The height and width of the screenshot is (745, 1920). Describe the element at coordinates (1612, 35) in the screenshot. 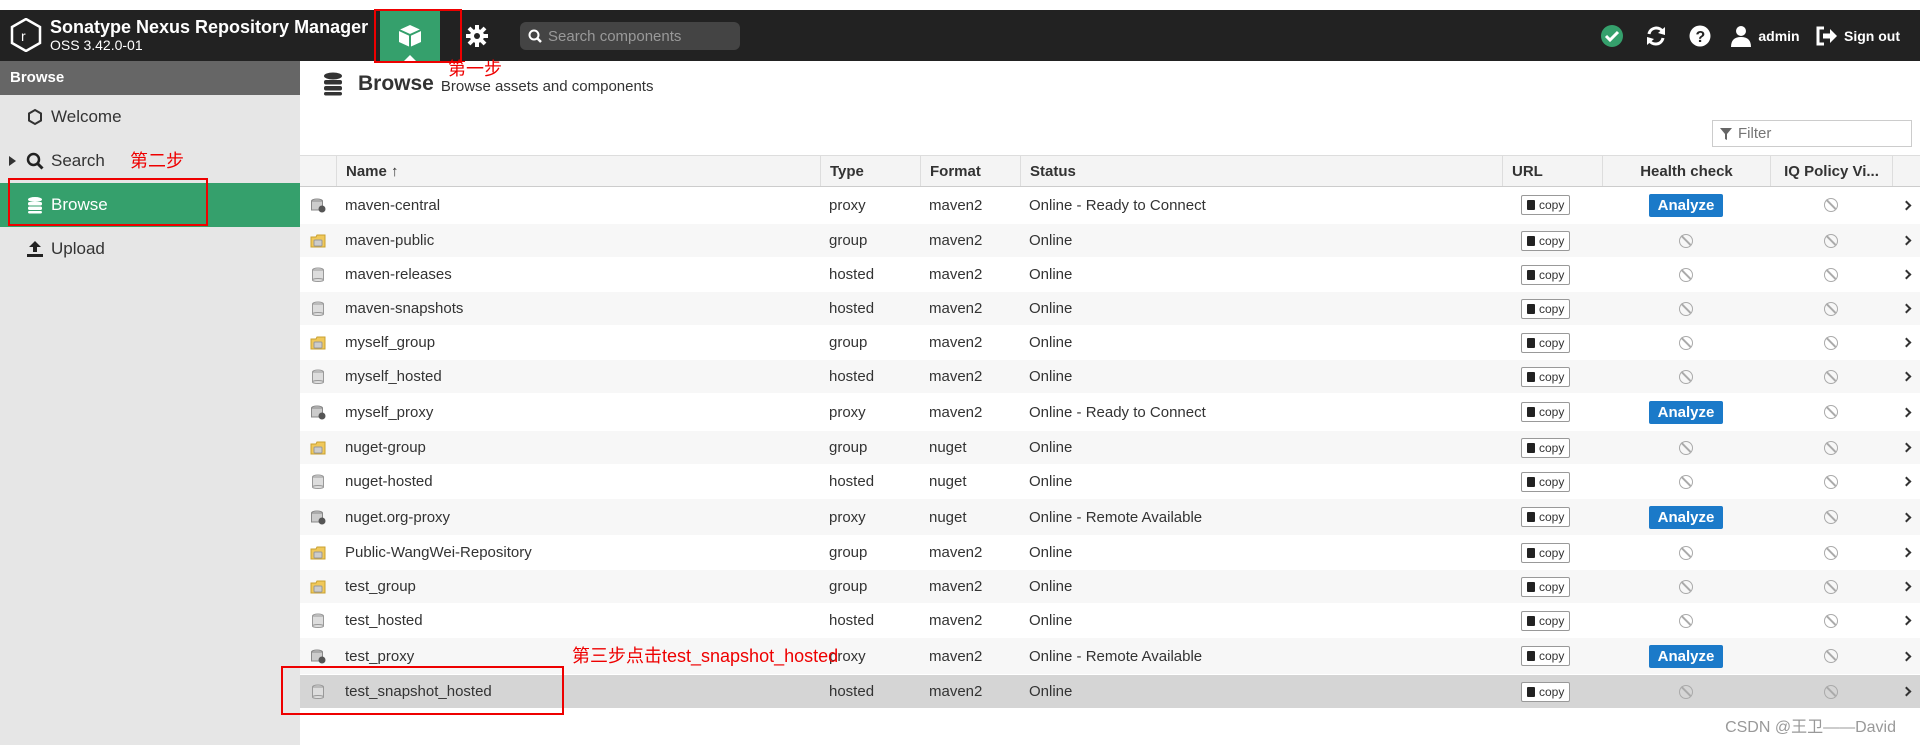

I see `system-status-button` at that location.